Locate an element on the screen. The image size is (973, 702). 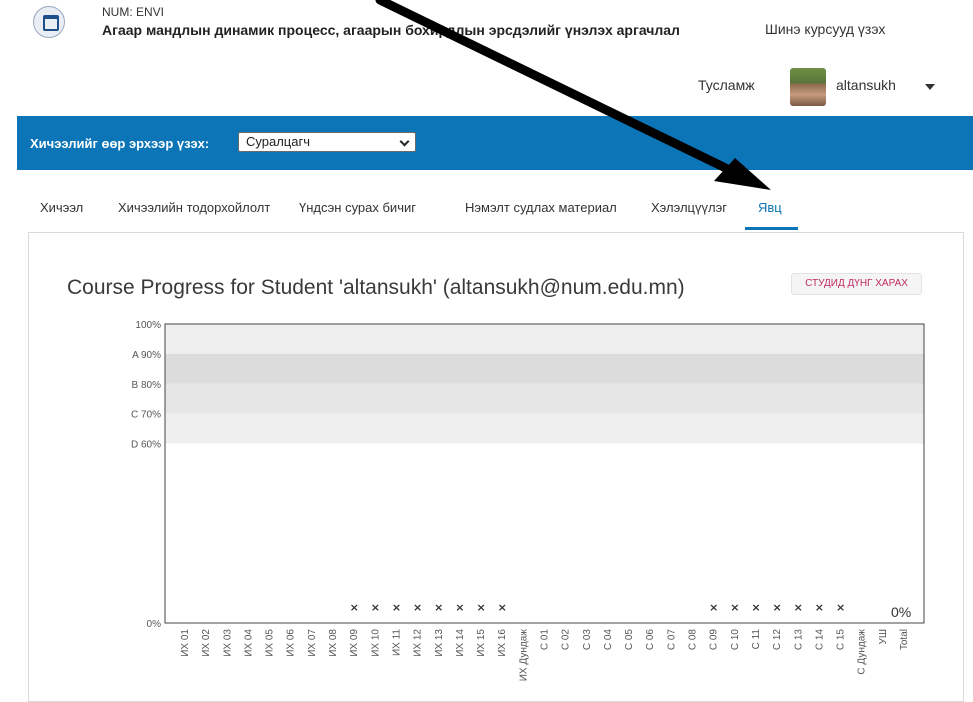
x-tick-label: УШ is located at coordinates (883, 637).